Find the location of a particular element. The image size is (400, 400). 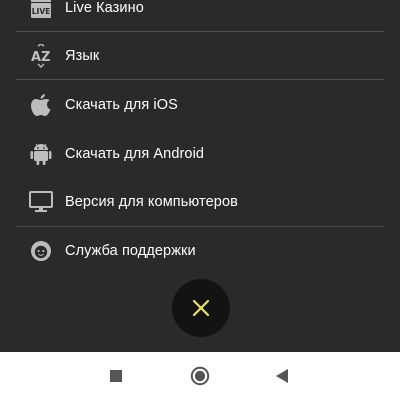

live-casino-icon: LIVE is located at coordinates (41, 10).